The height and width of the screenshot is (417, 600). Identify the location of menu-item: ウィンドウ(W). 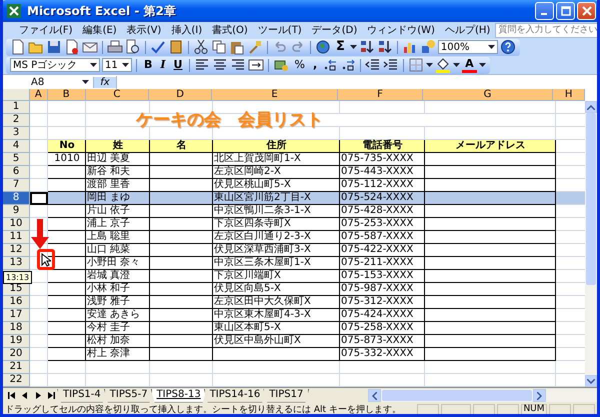
(401, 30).